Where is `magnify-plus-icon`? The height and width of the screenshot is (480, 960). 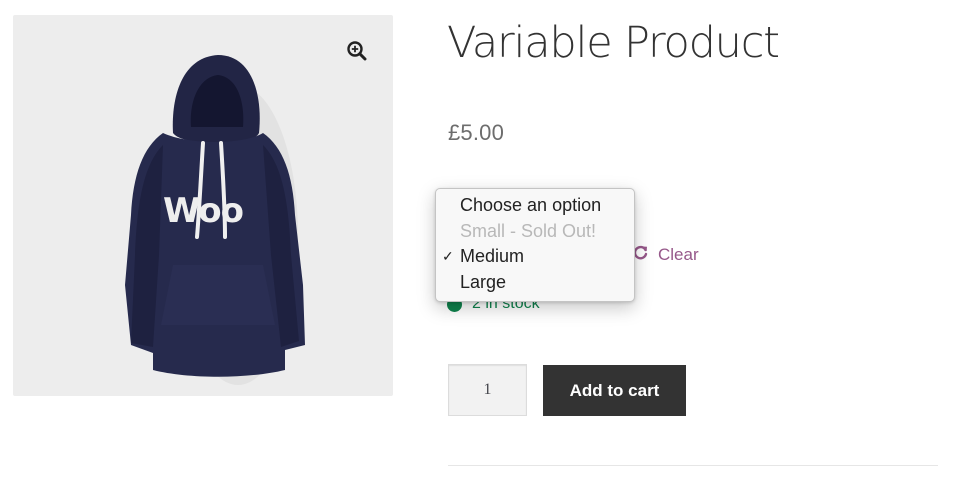 magnify-plus-icon is located at coordinates (360, 54).